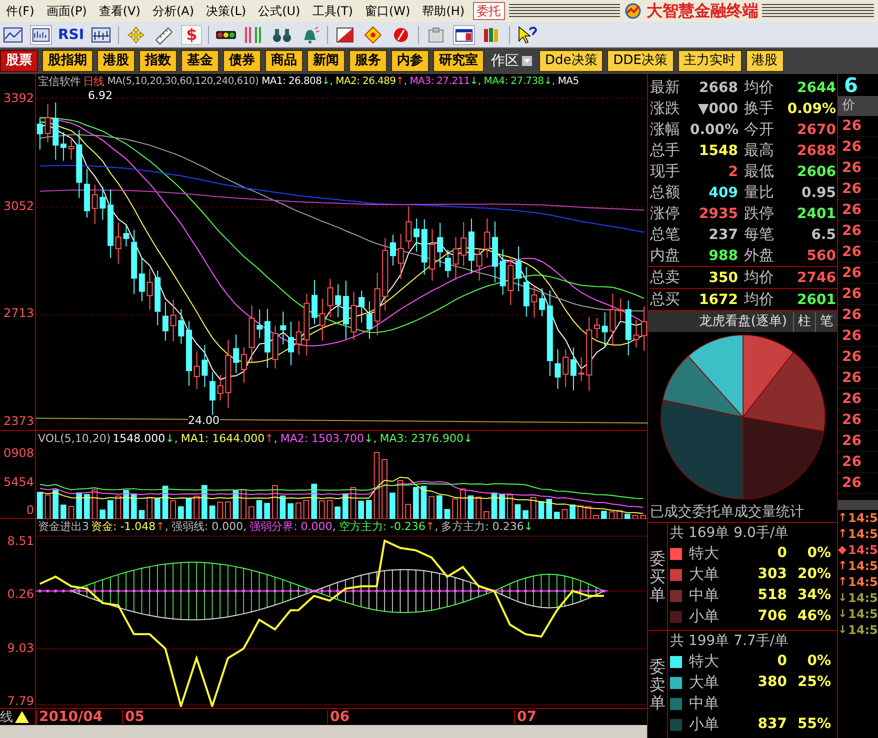  I want to click on help-pointer-icon, so click(527, 34).